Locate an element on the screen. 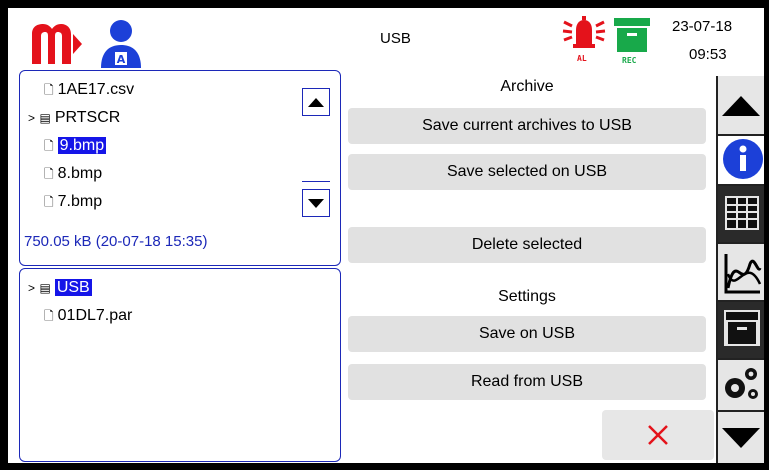 The width and height of the screenshot is (769, 470). info-icon is located at coordinates (743, 159).